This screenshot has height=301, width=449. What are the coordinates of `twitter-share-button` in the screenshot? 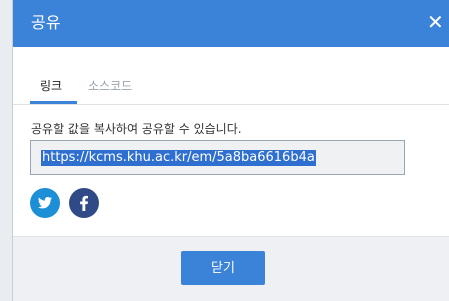 It's located at (45, 203).